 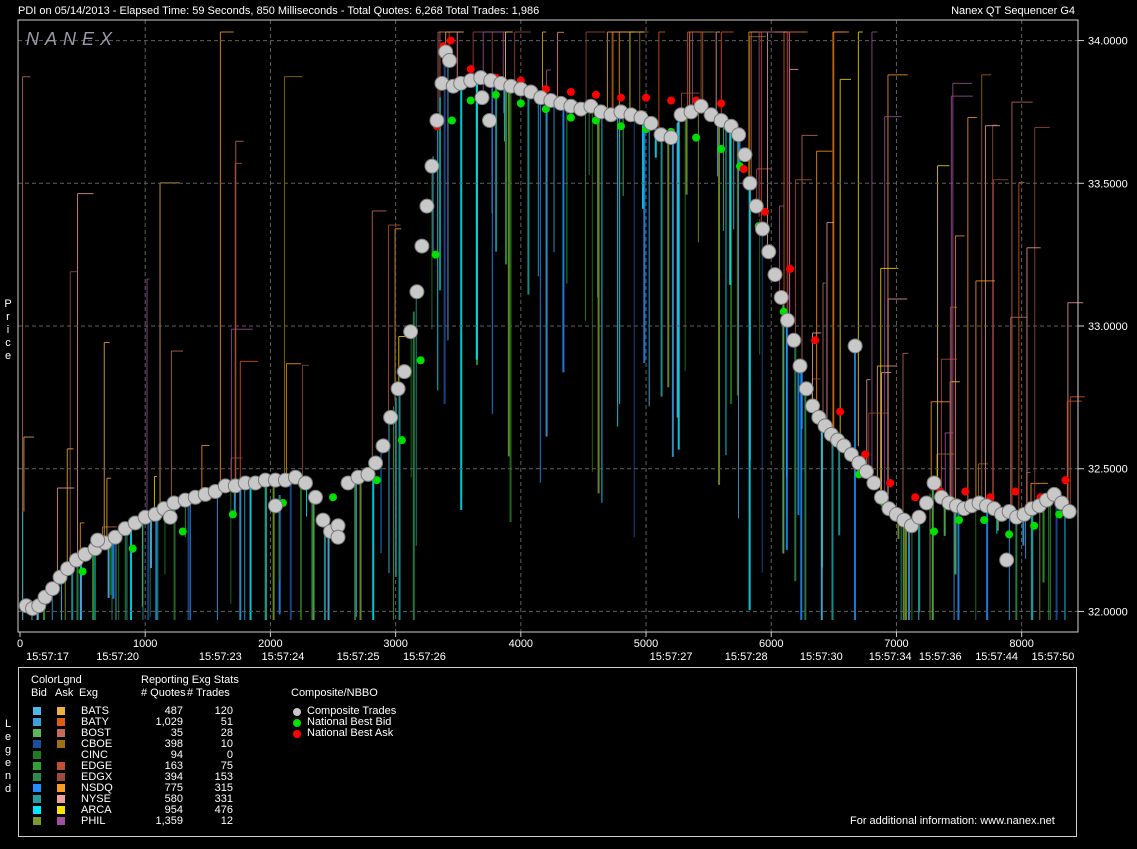 What do you see at coordinates (334, 693) in the screenshot?
I see `composite-title: Composite/NBBO` at bounding box center [334, 693].